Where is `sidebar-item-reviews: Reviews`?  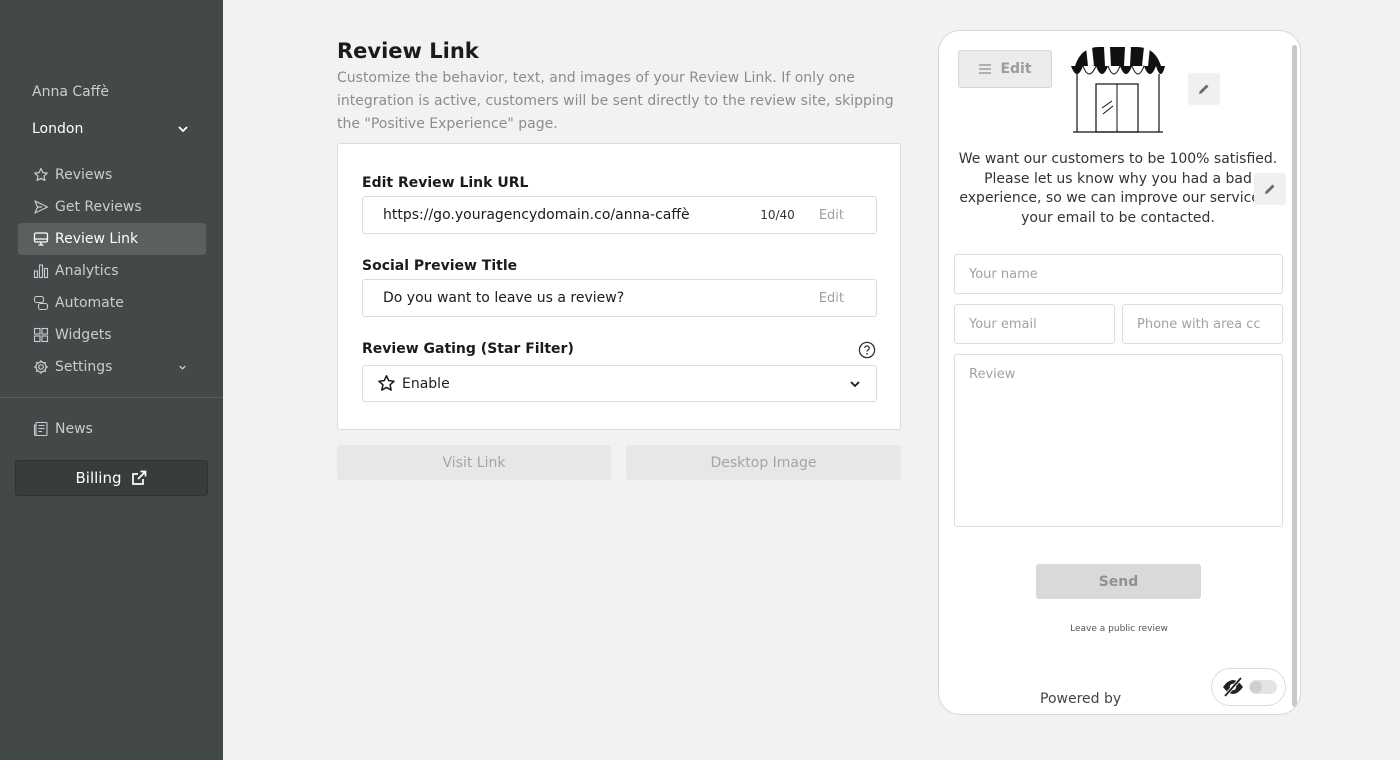 sidebar-item-reviews: Reviews is located at coordinates (112, 175).